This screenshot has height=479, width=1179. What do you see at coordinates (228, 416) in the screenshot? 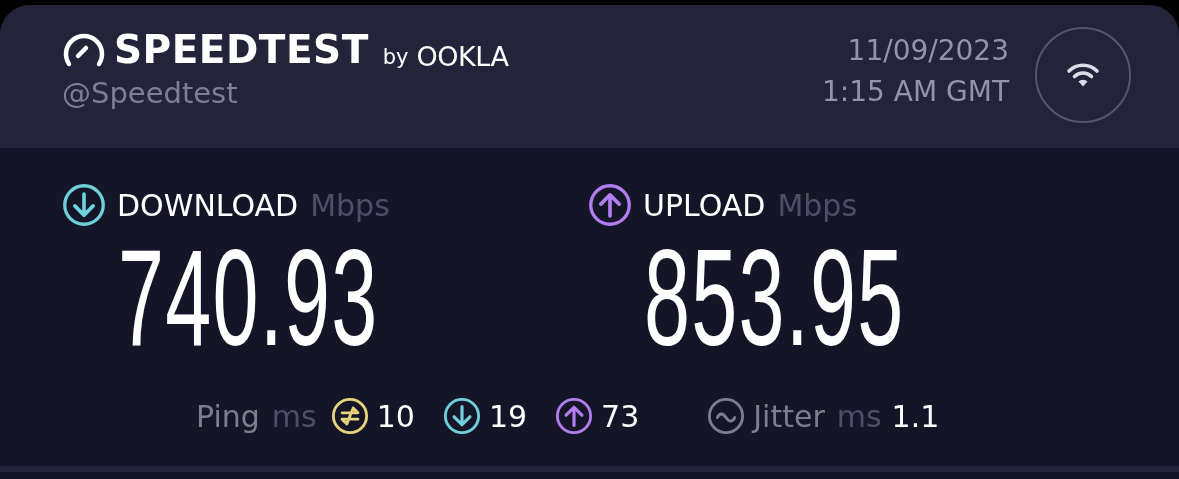
I see `ping-label: Ping` at bounding box center [228, 416].